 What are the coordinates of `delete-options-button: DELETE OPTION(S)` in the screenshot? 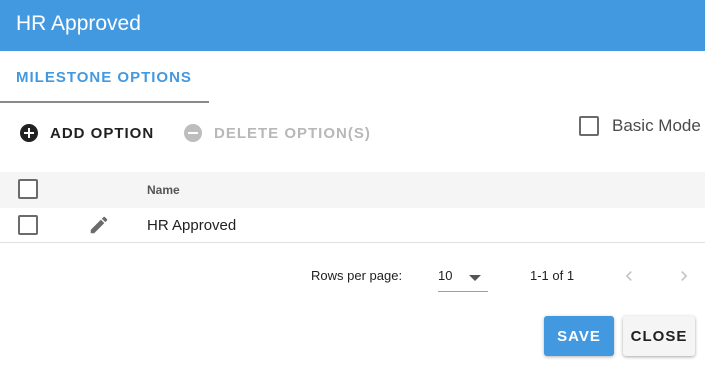 It's located at (277, 133).